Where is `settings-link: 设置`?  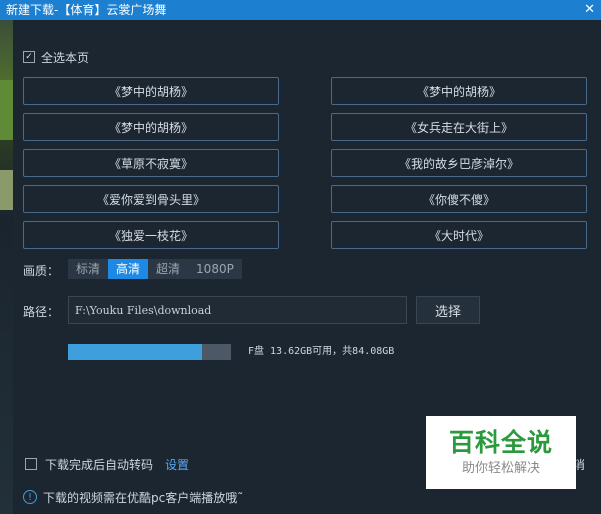 settings-link: 设置 is located at coordinates (177, 464).